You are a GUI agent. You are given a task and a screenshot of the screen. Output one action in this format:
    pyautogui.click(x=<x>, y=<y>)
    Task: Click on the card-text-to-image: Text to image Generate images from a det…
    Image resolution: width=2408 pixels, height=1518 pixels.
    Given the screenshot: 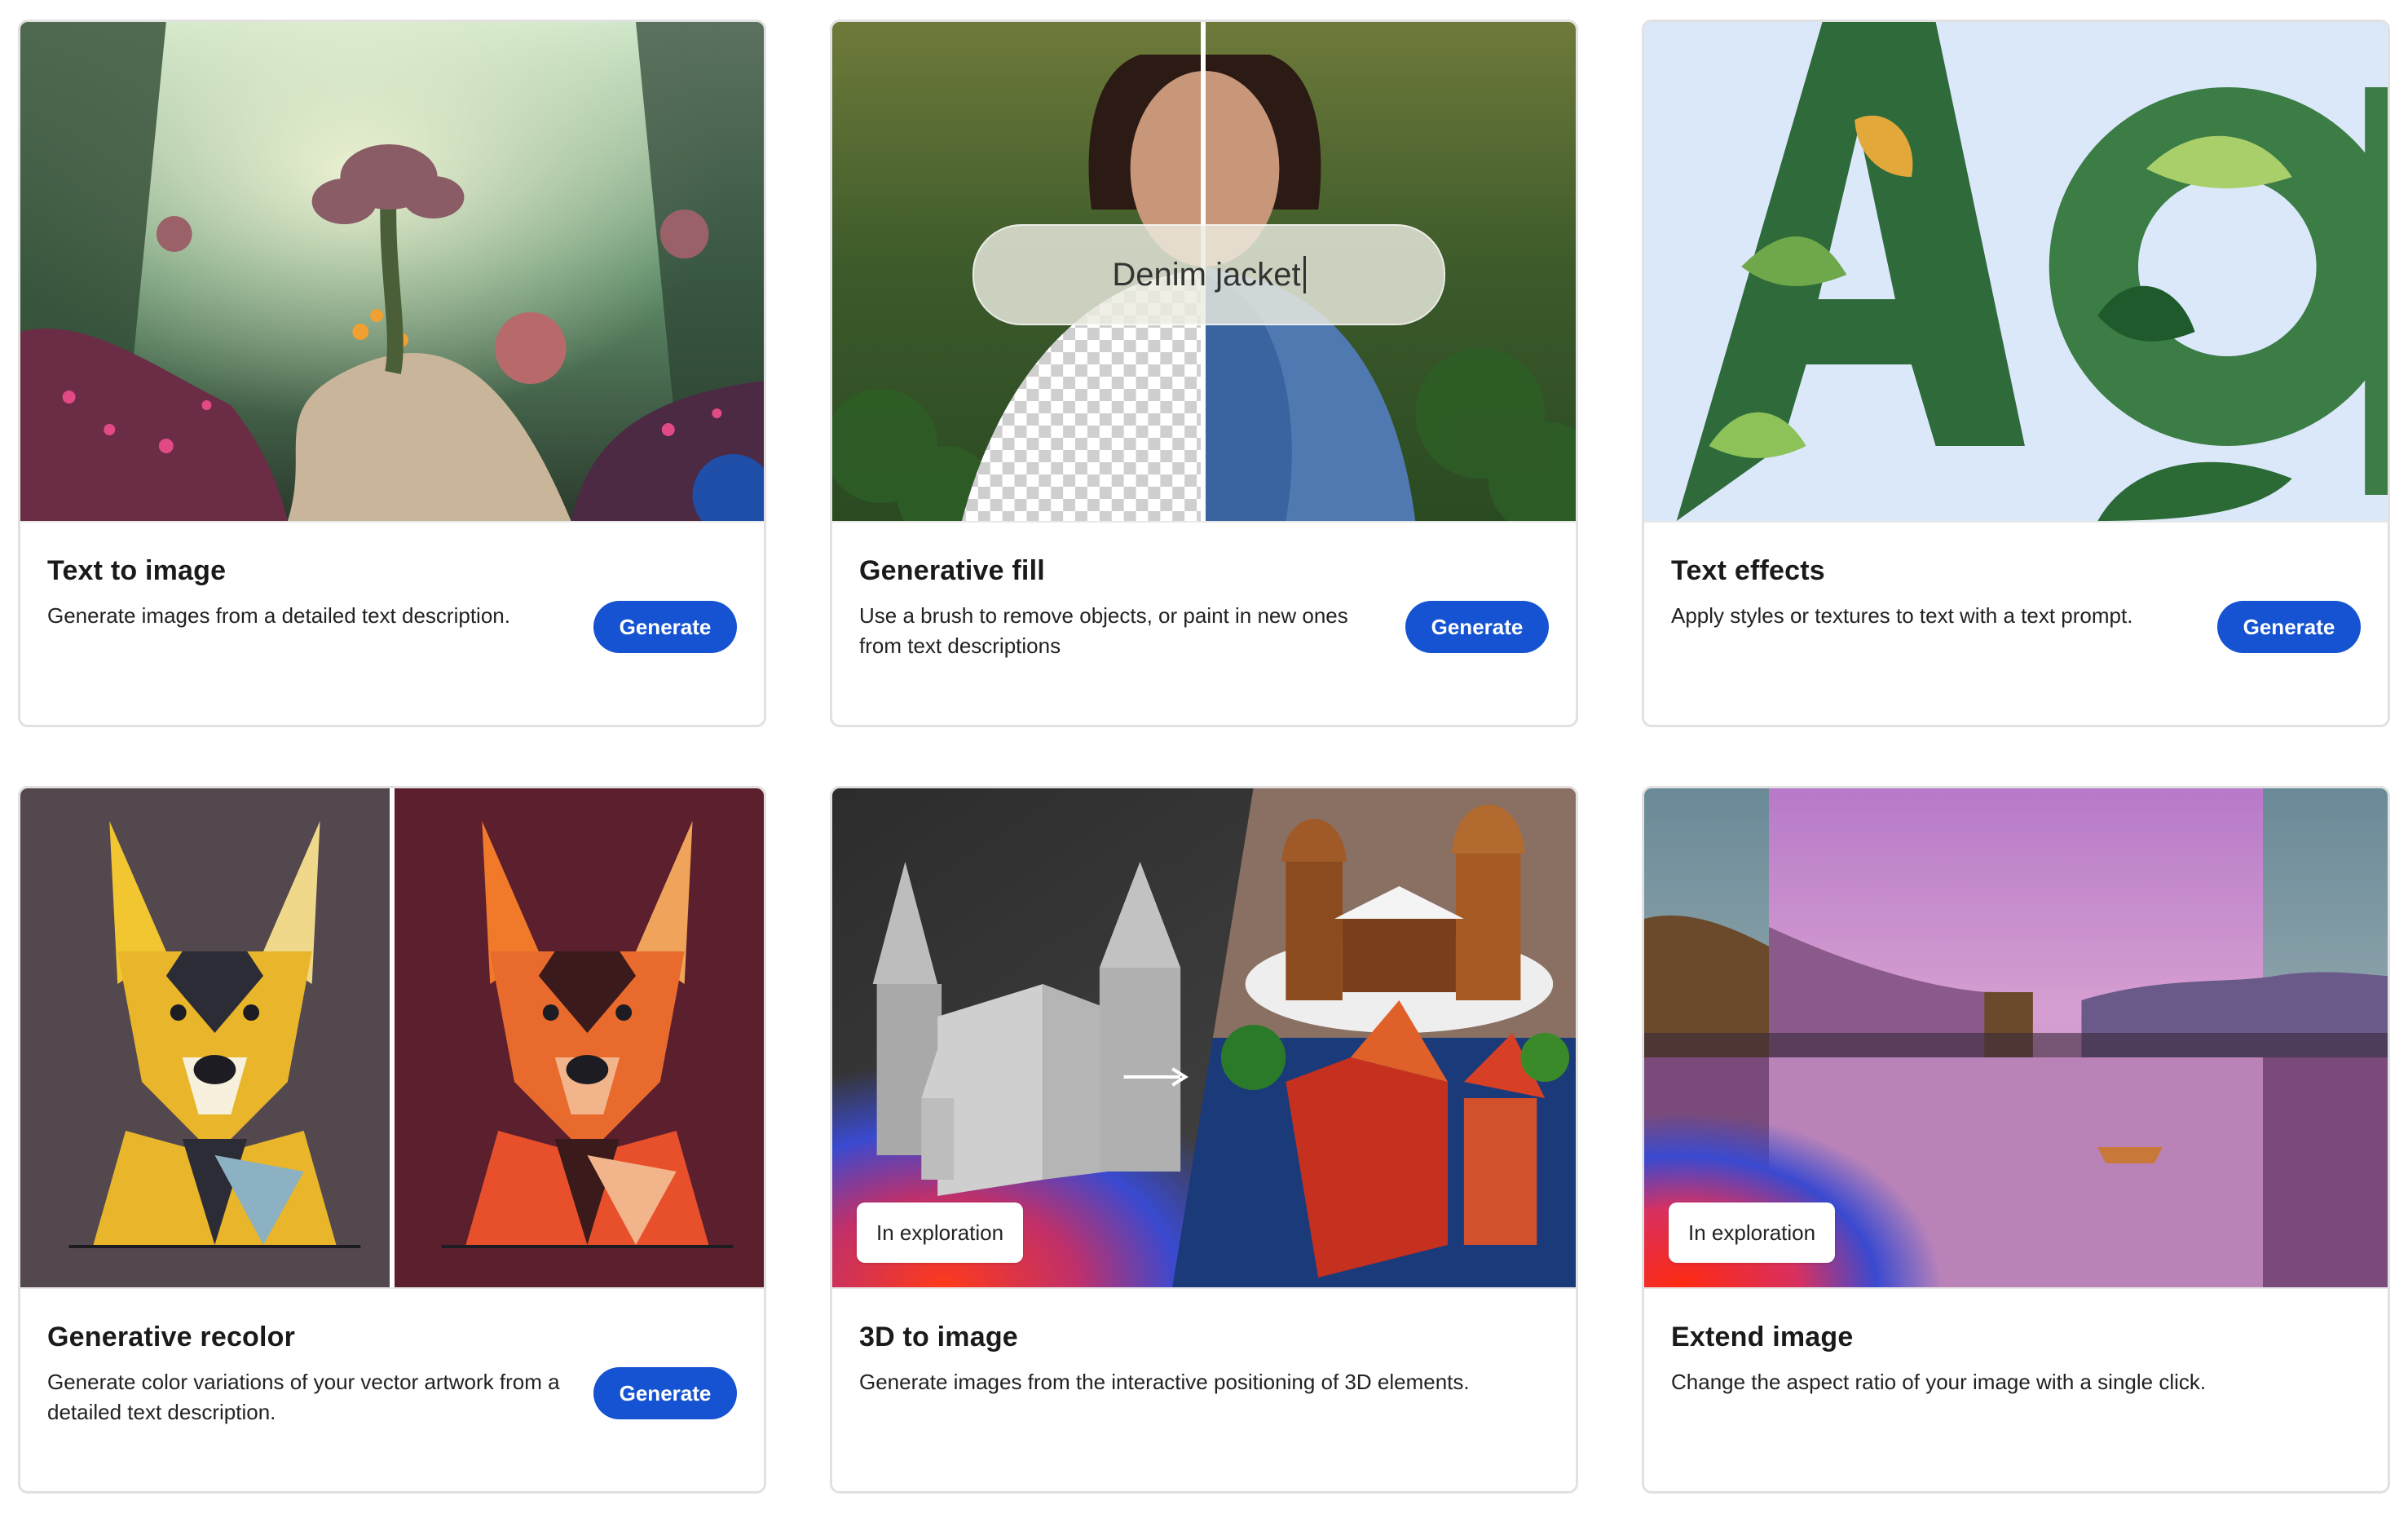 What is the action you would take?
    pyautogui.click(x=392, y=373)
    